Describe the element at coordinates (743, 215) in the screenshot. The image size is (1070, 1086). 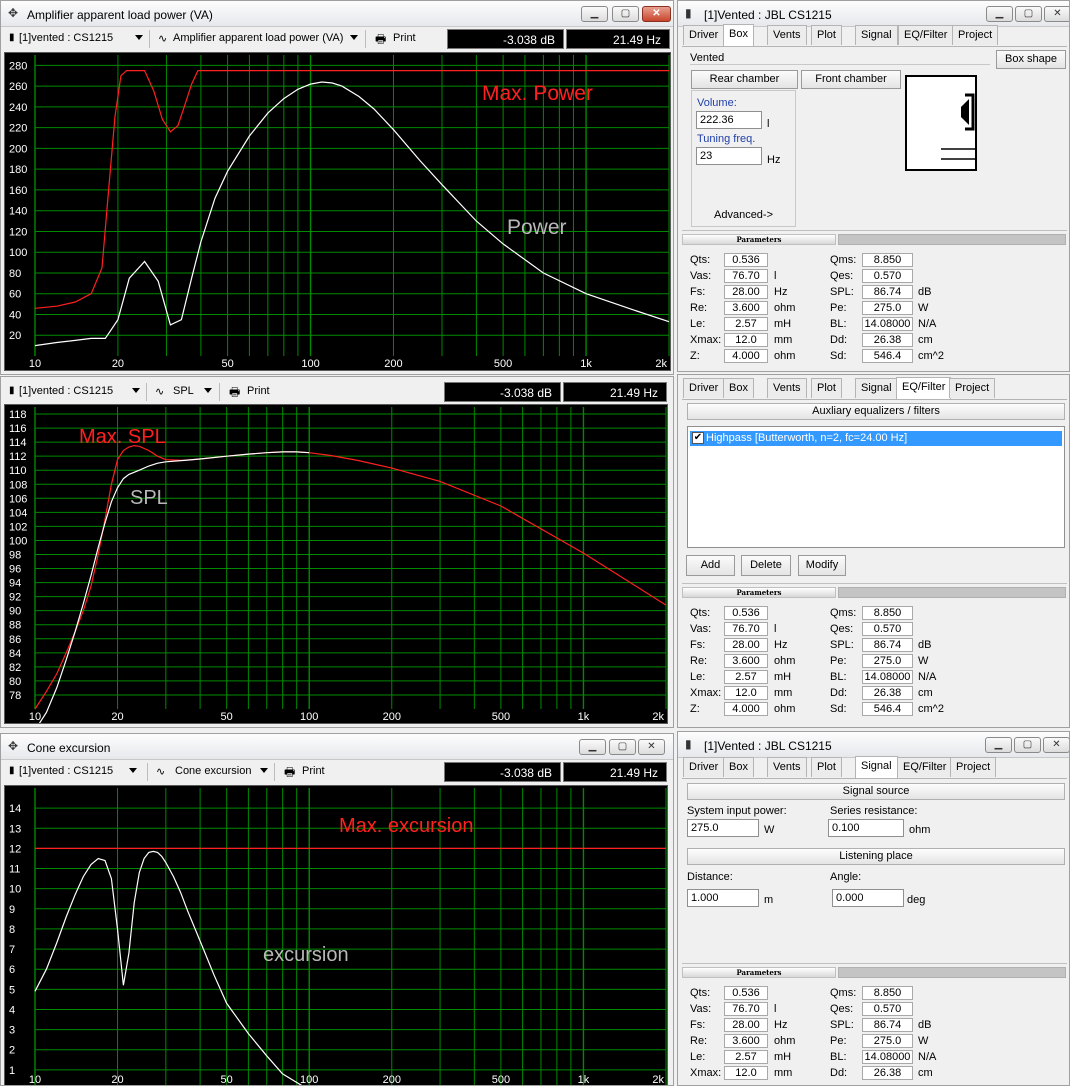
I see `advanced-link: Advanced->` at that location.